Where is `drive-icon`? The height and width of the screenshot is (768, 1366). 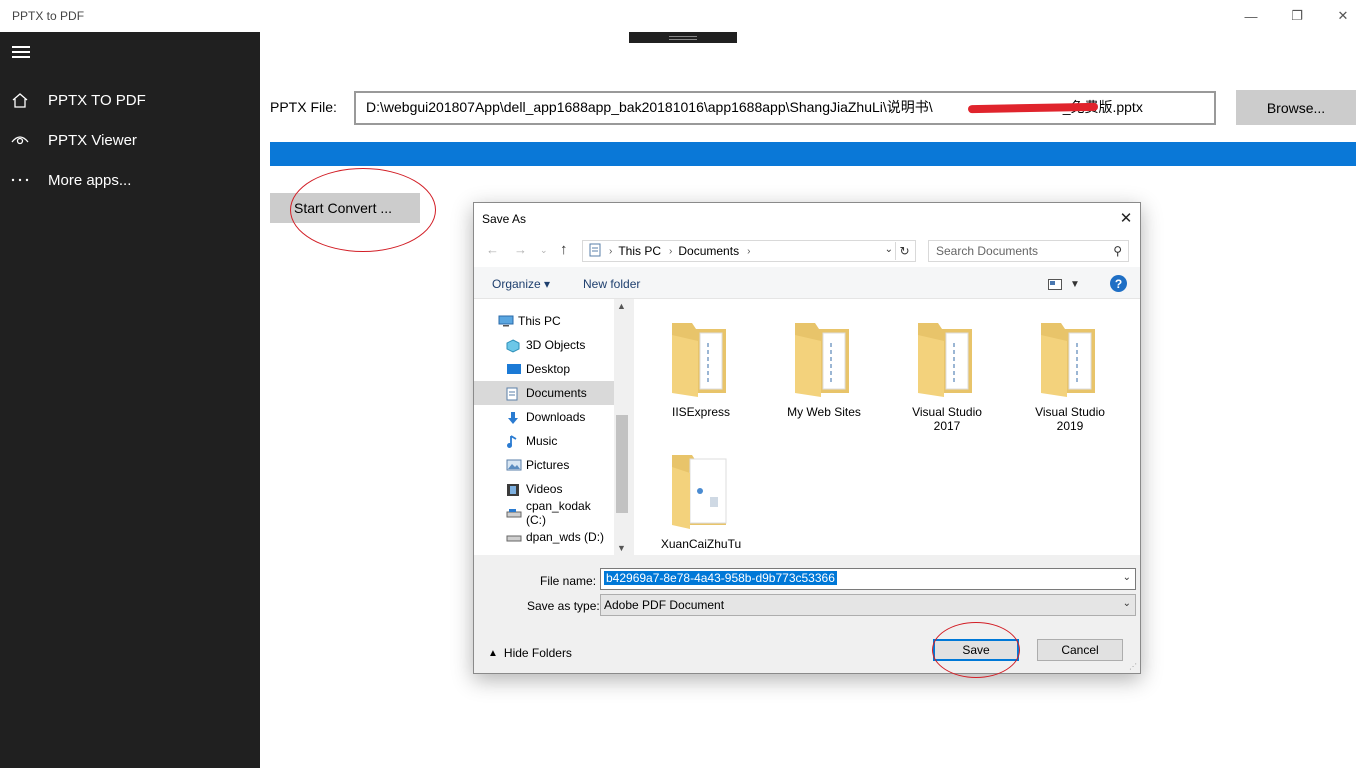
drive-icon is located at coordinates (514, 513).